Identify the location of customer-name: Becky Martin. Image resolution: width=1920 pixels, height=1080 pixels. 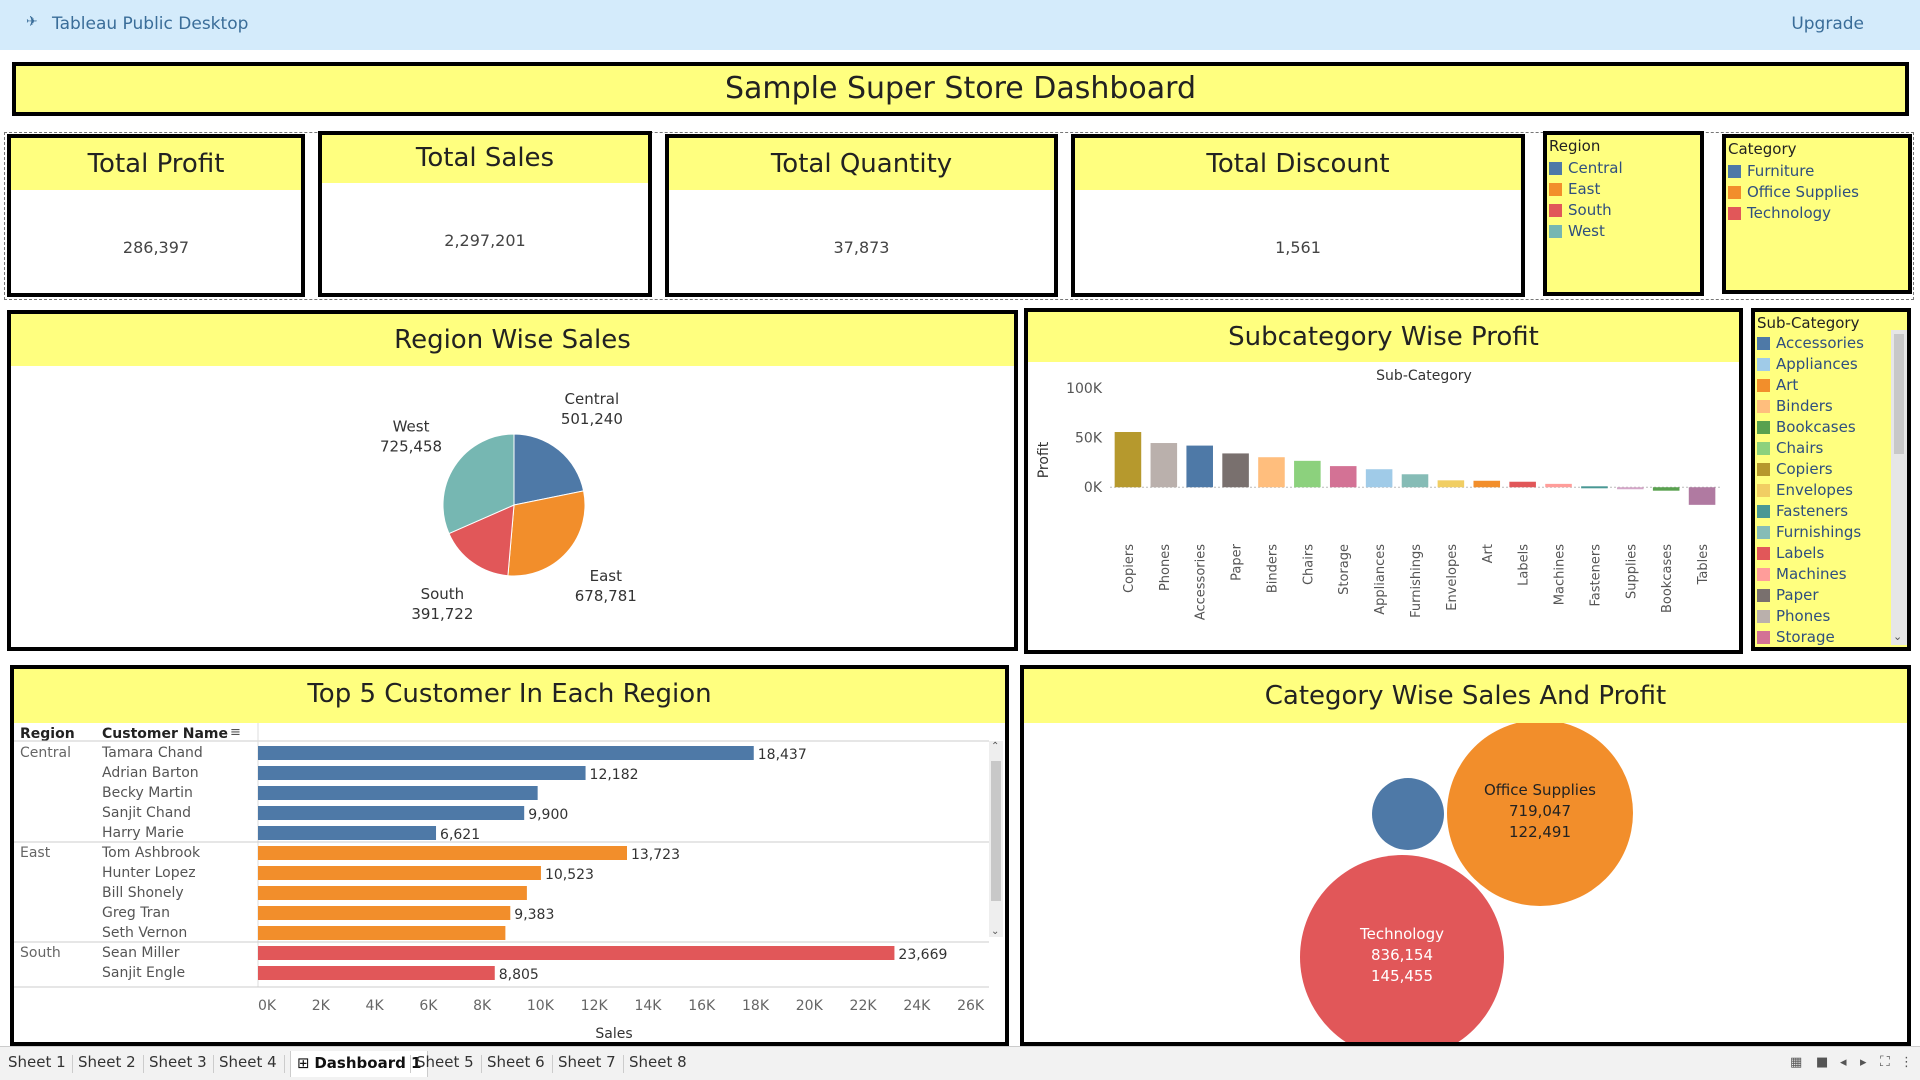
(147, 793).